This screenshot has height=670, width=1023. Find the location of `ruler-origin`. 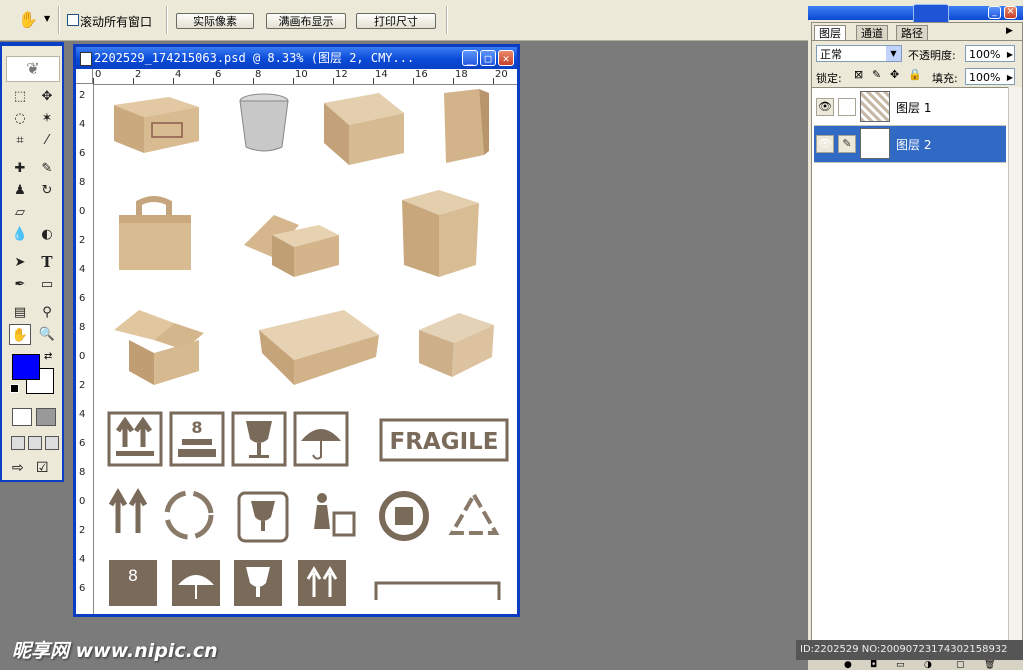

ruler-origin is located at coordinates (84, 76).